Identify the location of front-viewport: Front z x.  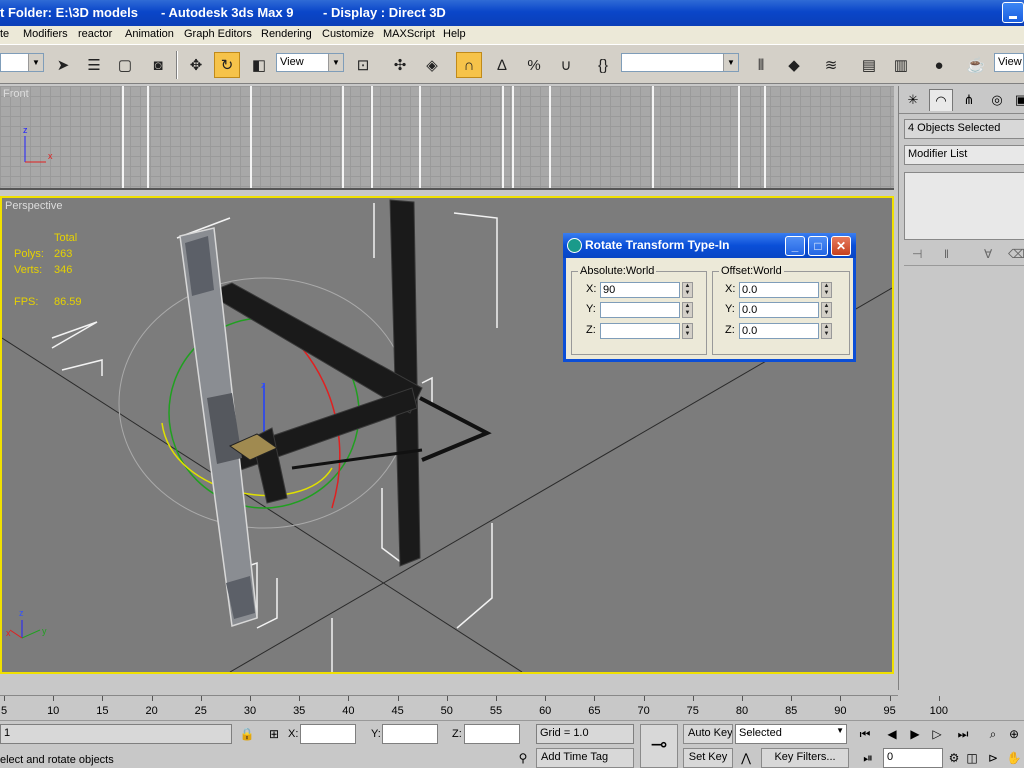
(447, 138).